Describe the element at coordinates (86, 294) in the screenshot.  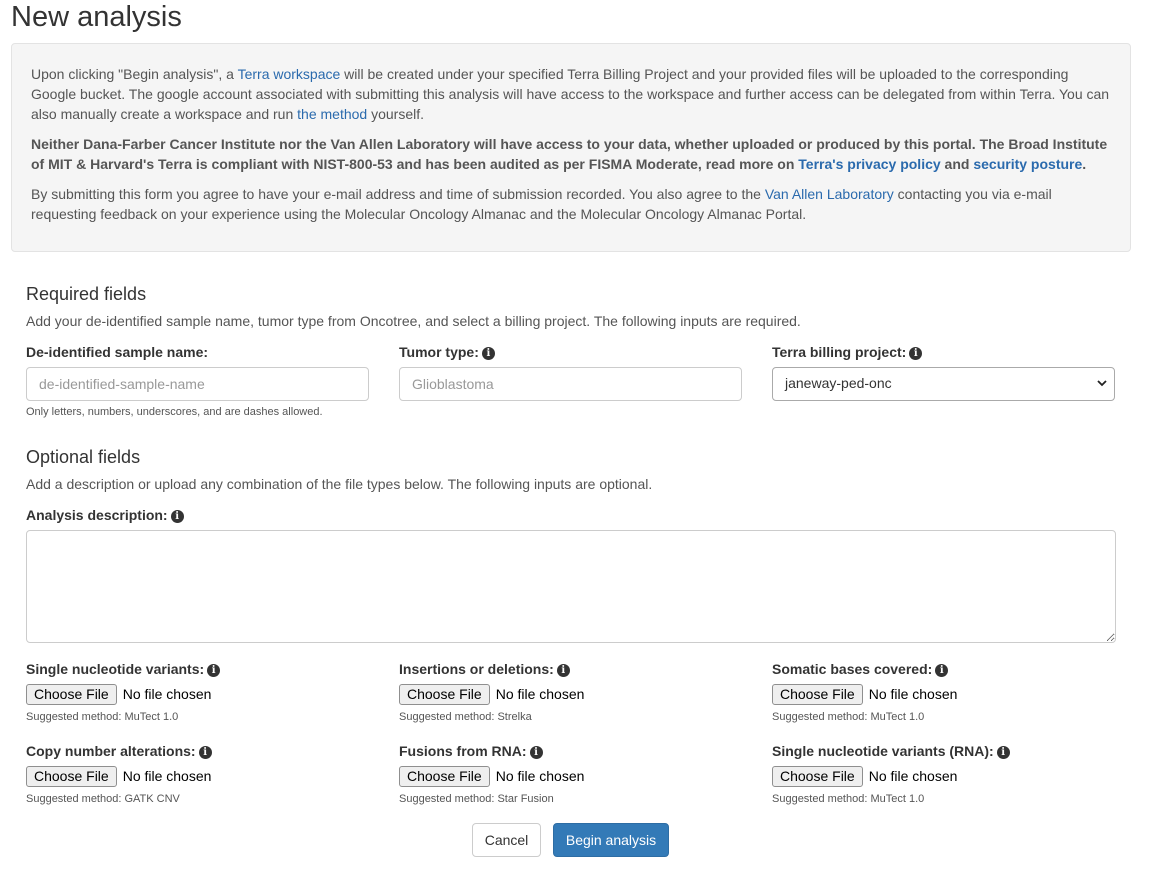
I see `required-fields-heading: Required fields` at that location.